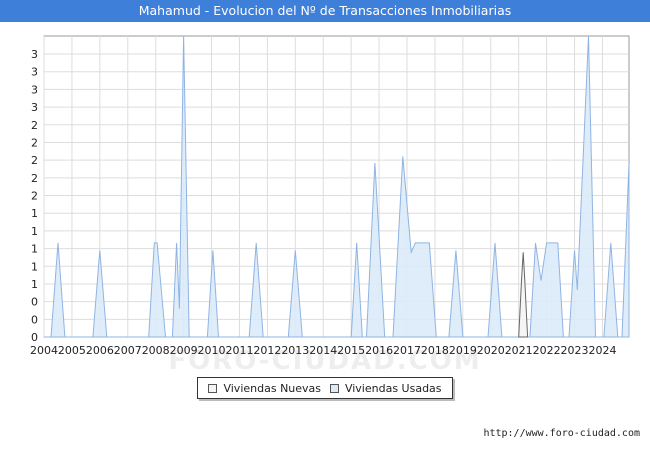 This screenshot has width=650, height=450. I want to click on legend-swatch-usadas, so click(334, 388).